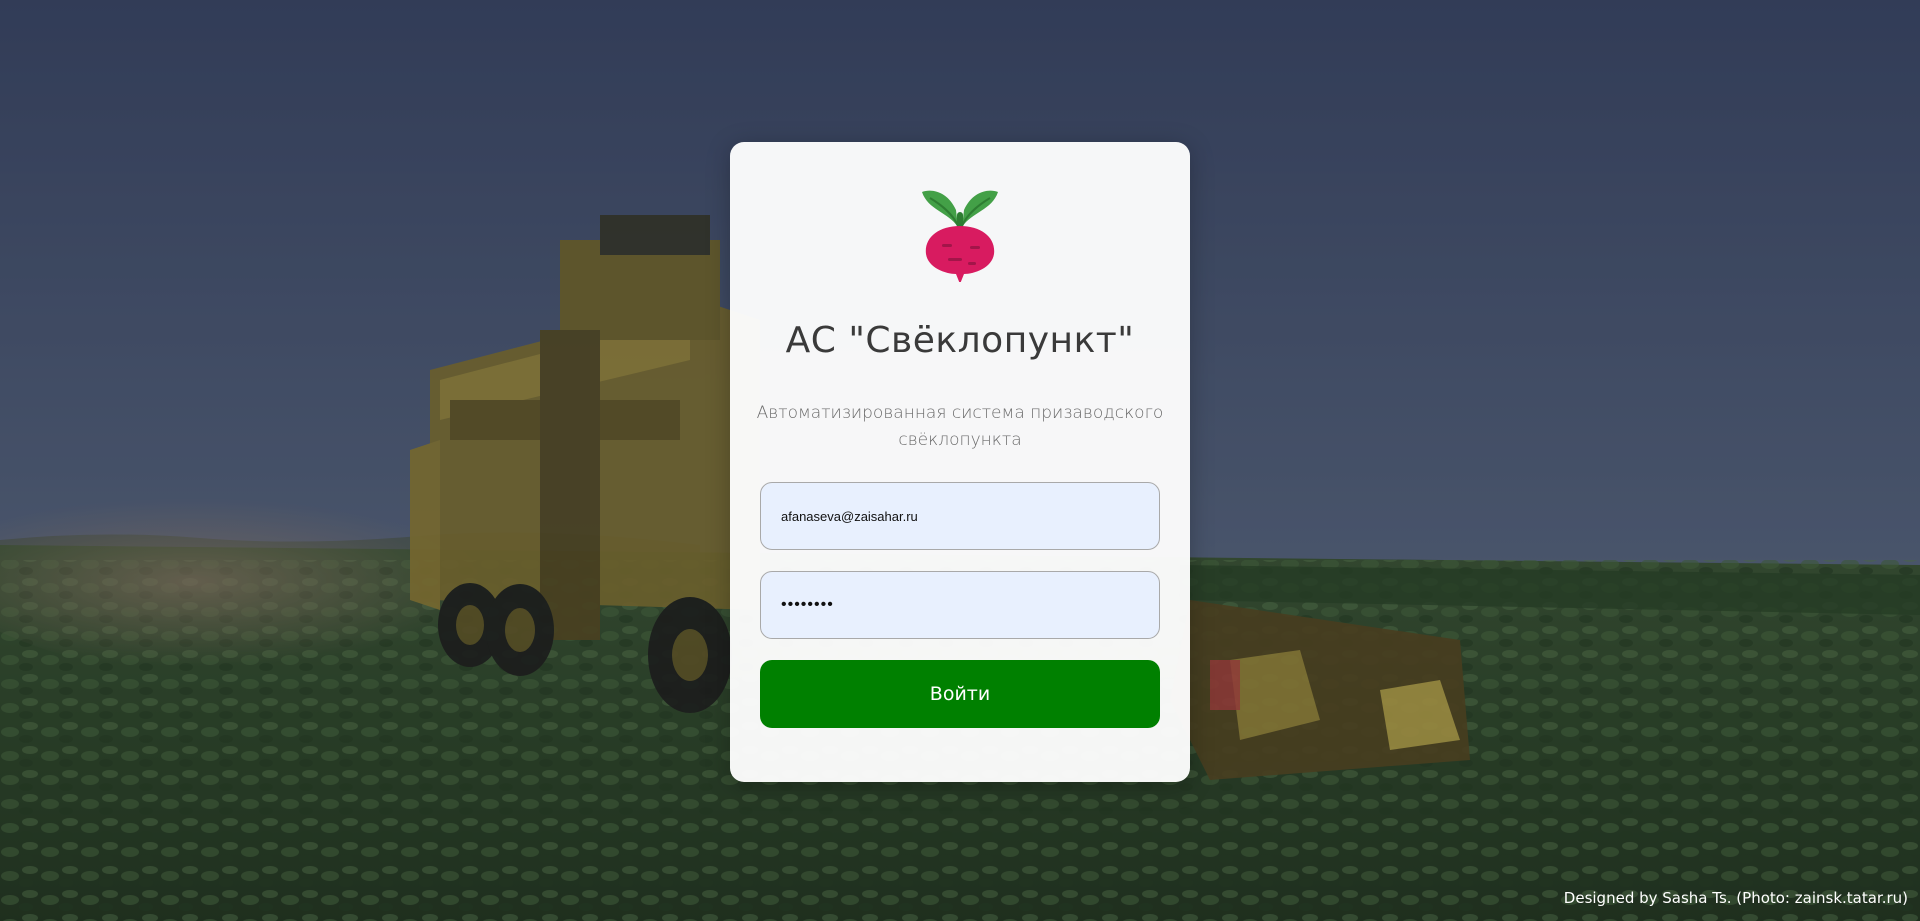 The height and width of the screenshot is (921, 1920). What do you see at coordinates (960, 236) in the screenshot?
I see `beet-icon` at bounding box center [960, 236].